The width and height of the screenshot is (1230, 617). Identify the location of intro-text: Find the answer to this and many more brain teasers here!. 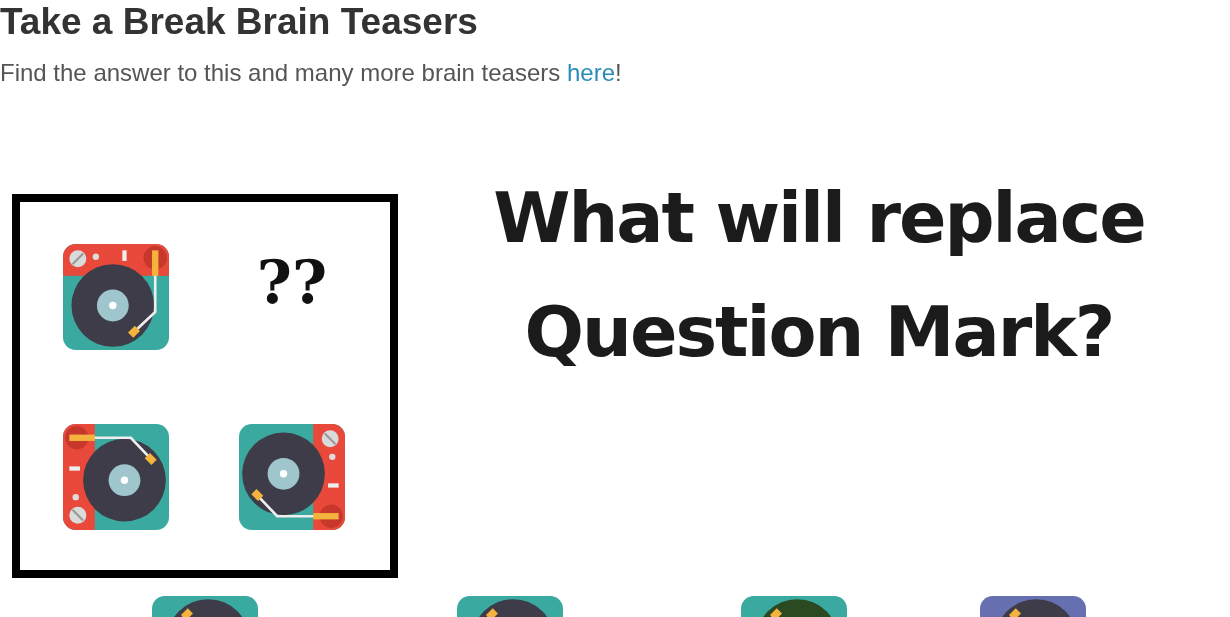
(311, 73).